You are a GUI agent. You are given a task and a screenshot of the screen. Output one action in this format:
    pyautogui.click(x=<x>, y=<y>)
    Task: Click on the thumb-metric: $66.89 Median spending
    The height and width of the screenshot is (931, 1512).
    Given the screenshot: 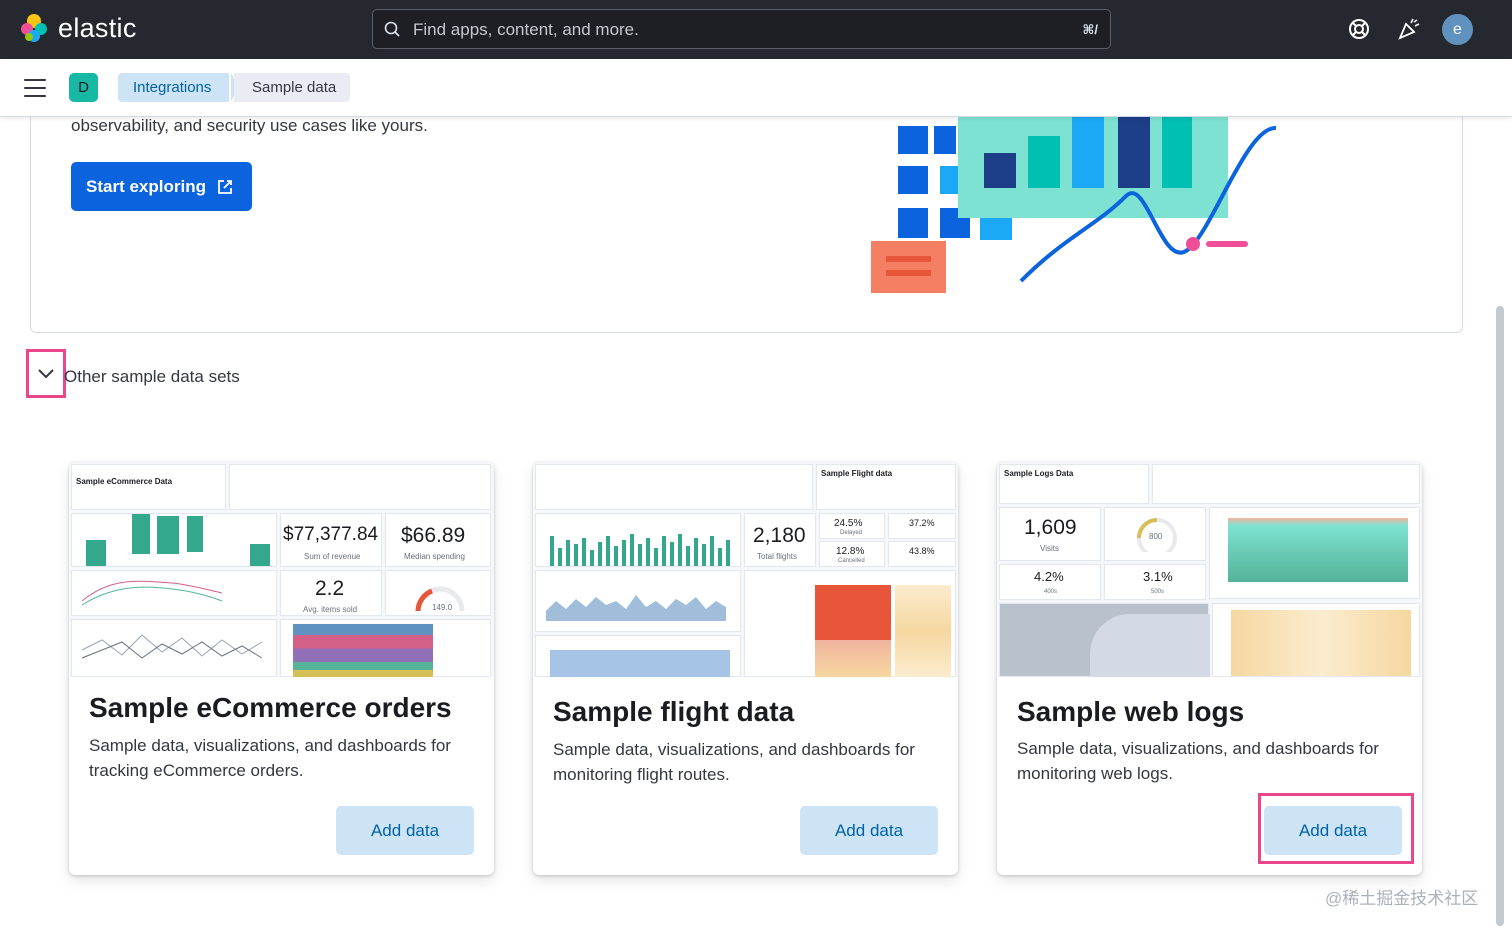 What is the action you would take?
    pyautogui.click(x=438, y=540)
    